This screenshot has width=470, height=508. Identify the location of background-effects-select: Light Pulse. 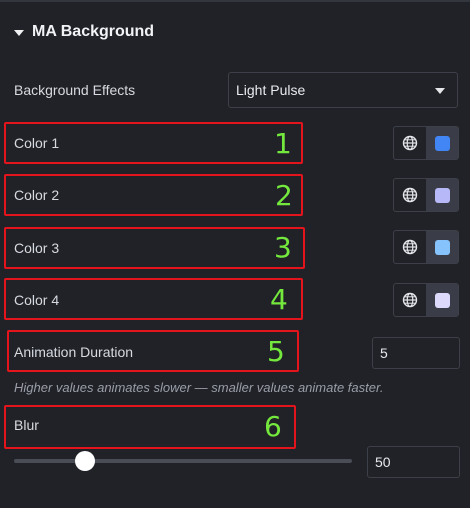
(343, 90).